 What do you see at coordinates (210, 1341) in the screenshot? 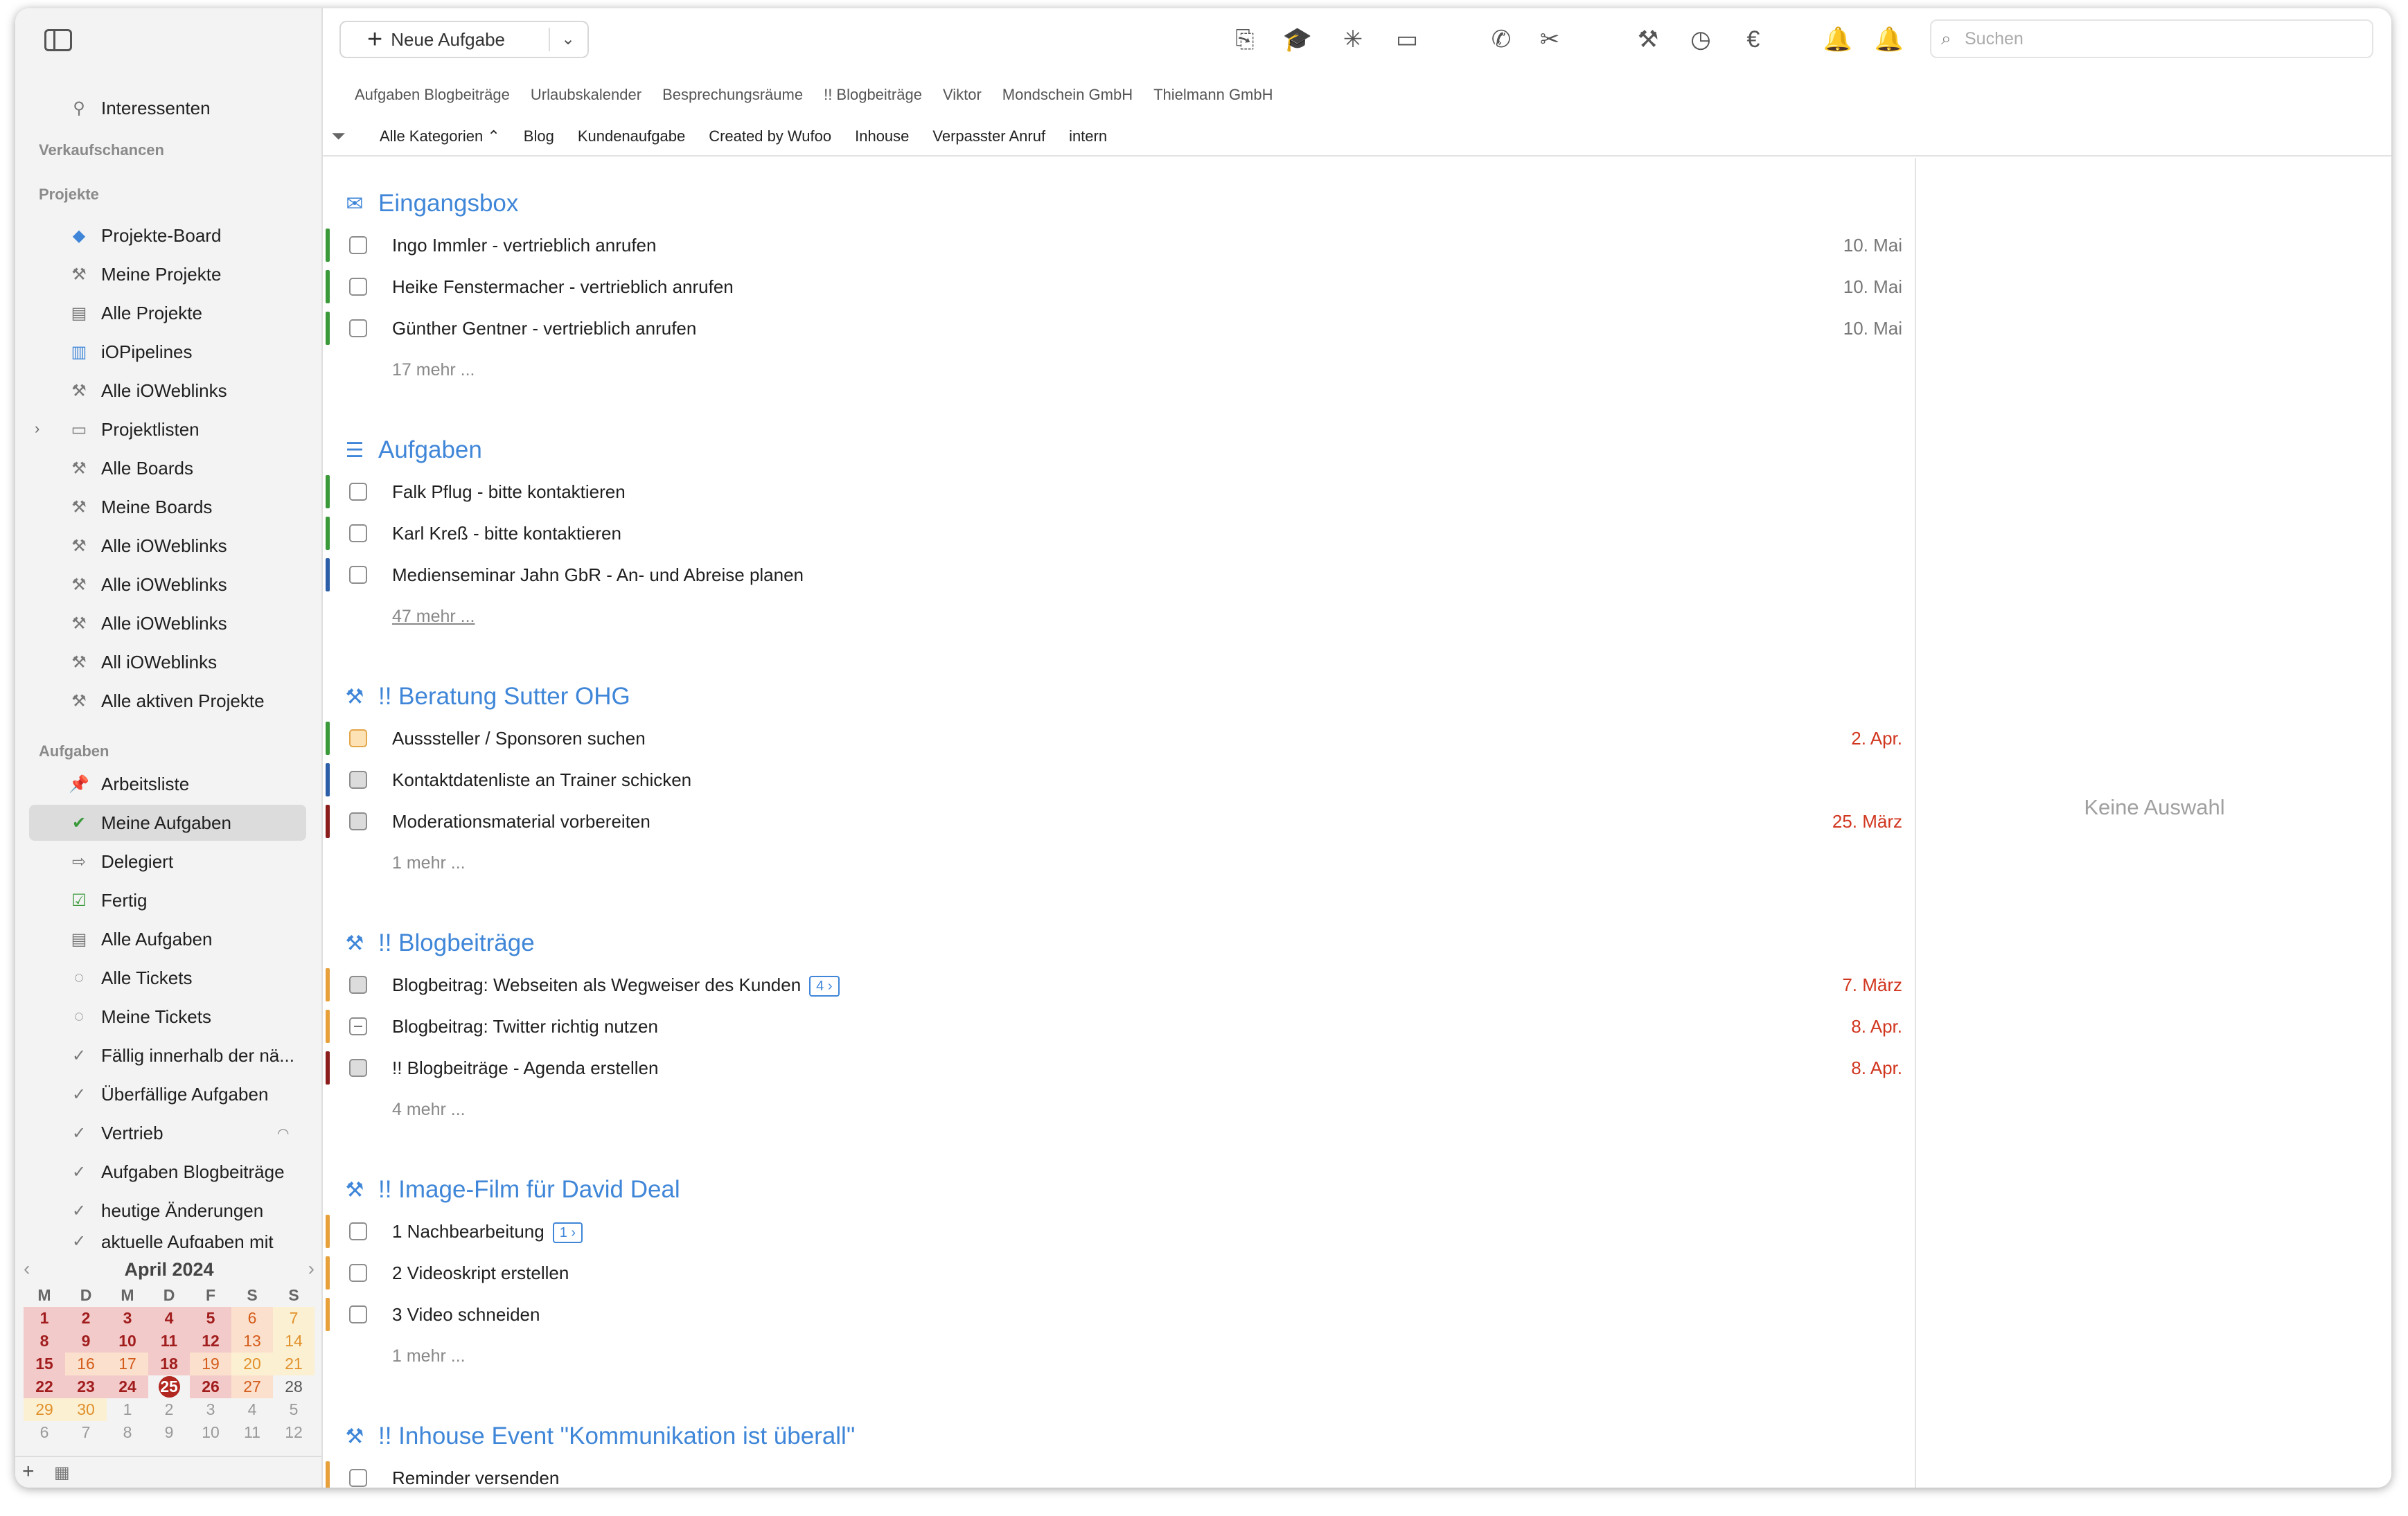
I see `calendar-day: 12` at bounding box center [210, 1341].